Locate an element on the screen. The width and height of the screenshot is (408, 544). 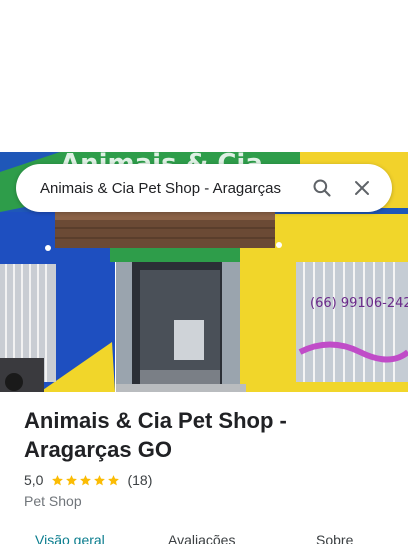
rating-stars is located at coordinates (86, 480).